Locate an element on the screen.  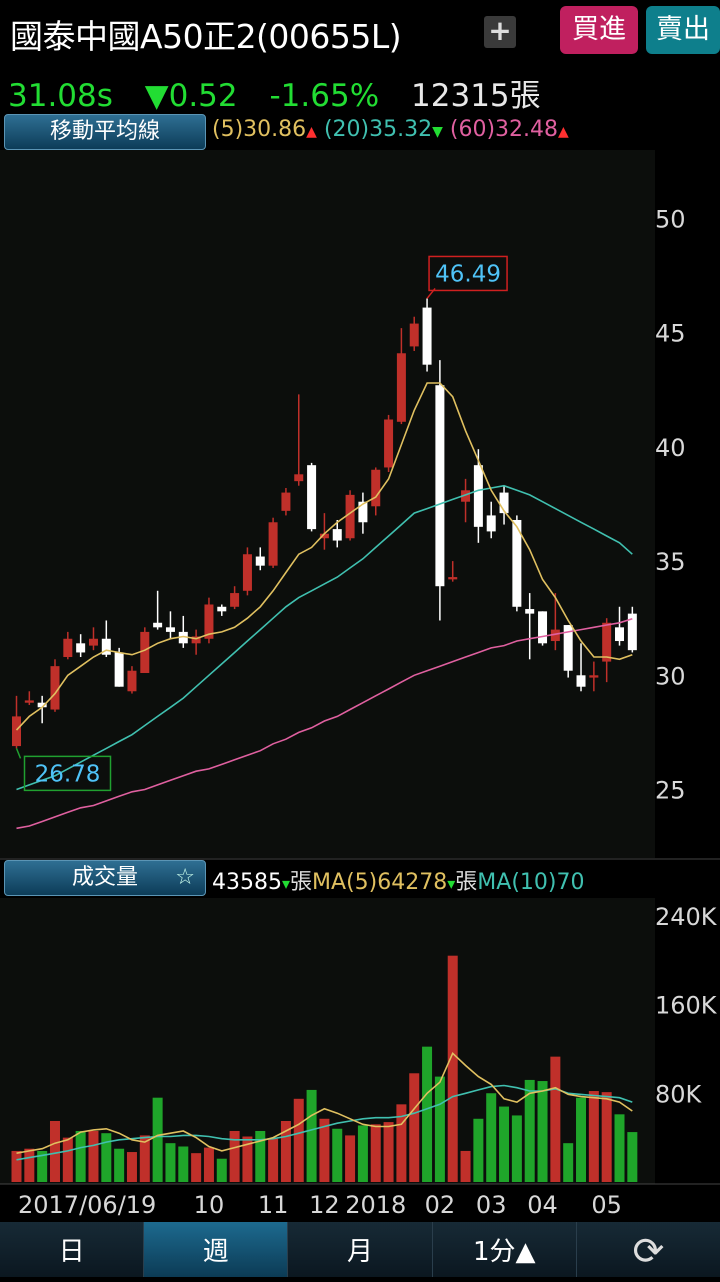
x-tick-label: 12 is located at coordinates (324, 1205).